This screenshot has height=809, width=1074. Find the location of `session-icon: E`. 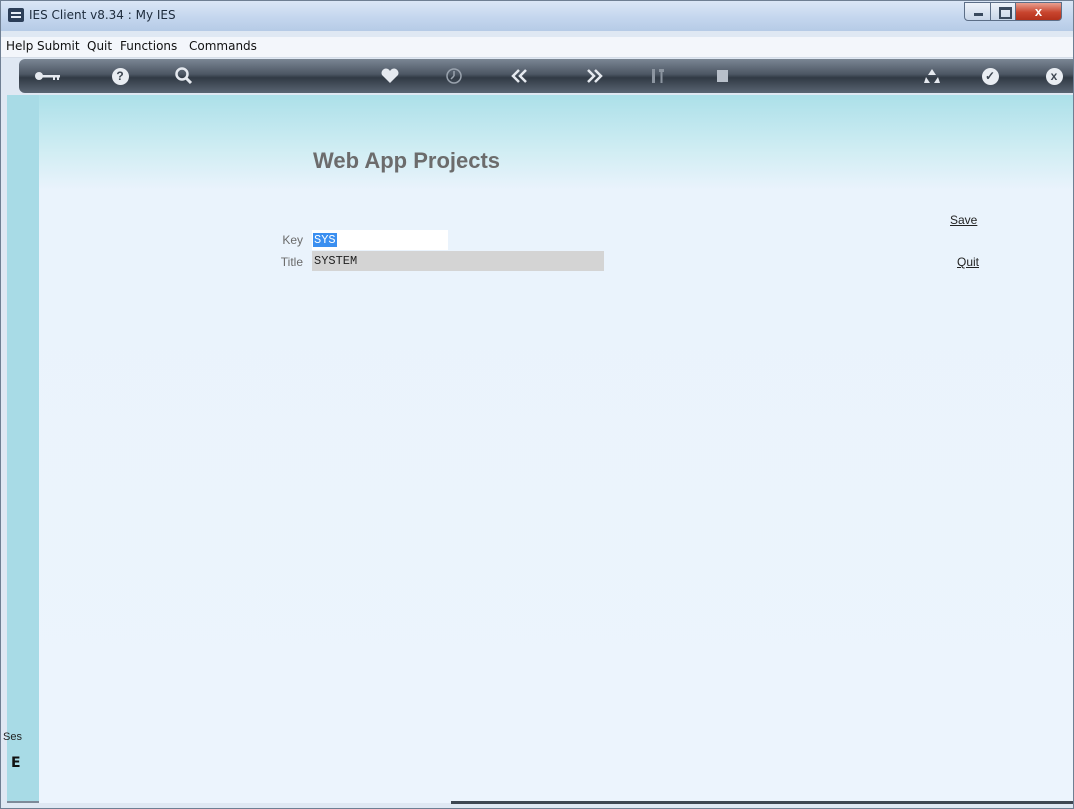

session-icon: E is located at coordinates (16, 763).